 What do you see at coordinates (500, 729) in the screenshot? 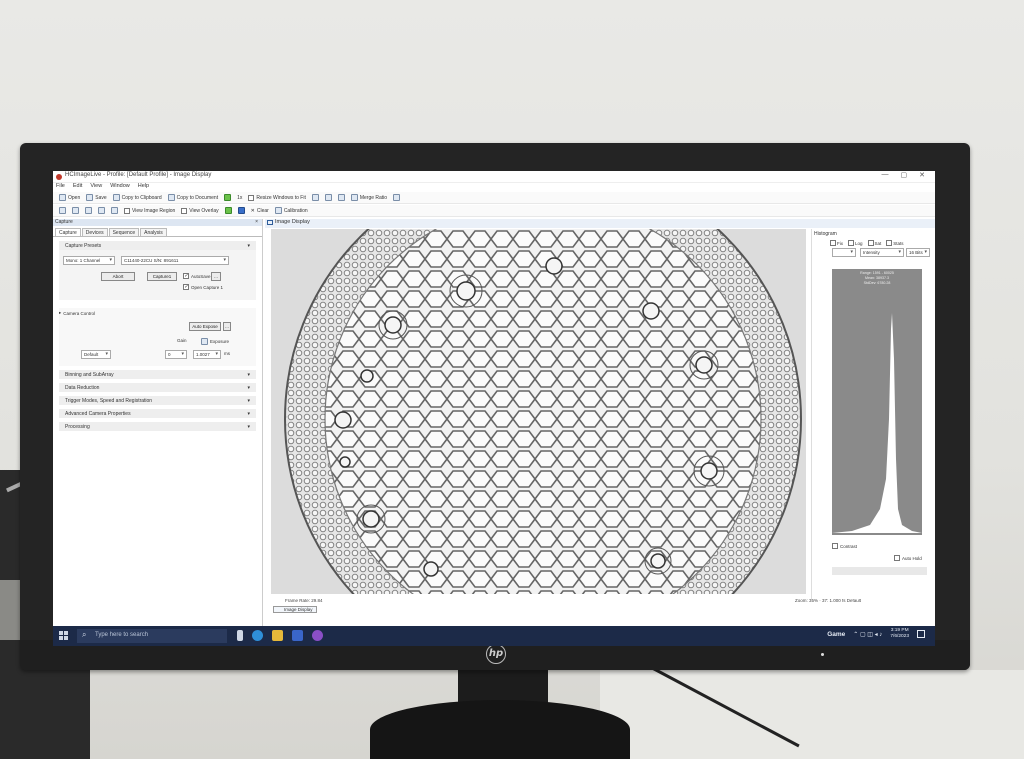
I see `monitor-stand-base` at bounding box center [500, 729].